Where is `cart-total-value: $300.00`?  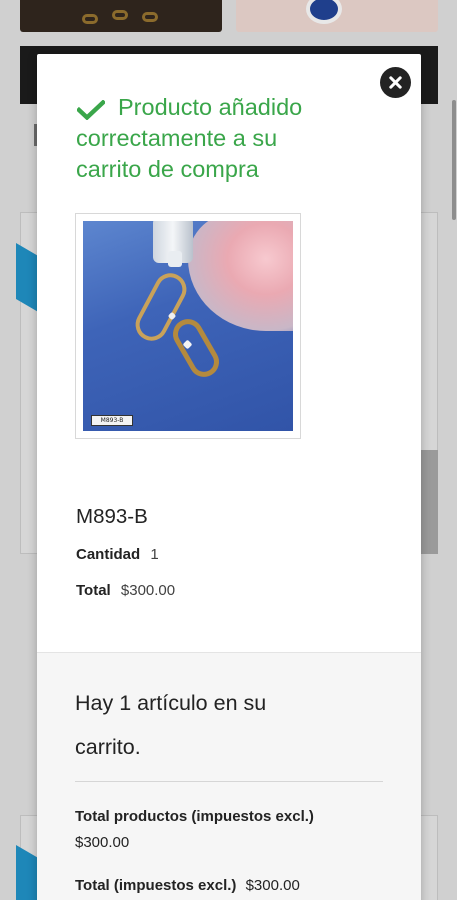 cart-total-value: $300.00 is located at coordinates (272, 885).